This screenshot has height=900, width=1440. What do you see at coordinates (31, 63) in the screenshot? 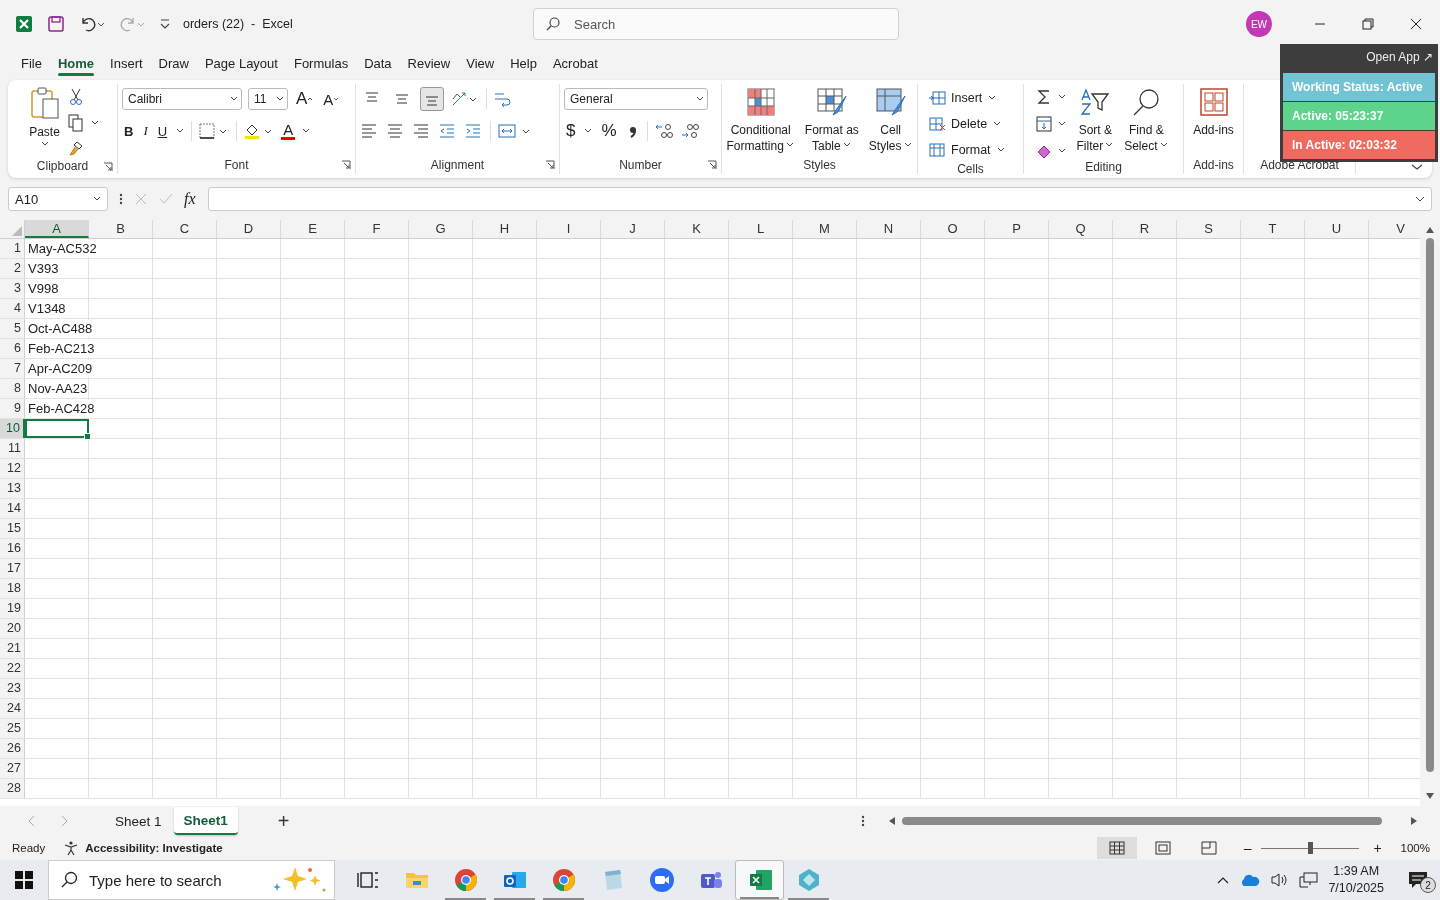
I see `ribbon-tab: File` at bounding box center [31, 63].